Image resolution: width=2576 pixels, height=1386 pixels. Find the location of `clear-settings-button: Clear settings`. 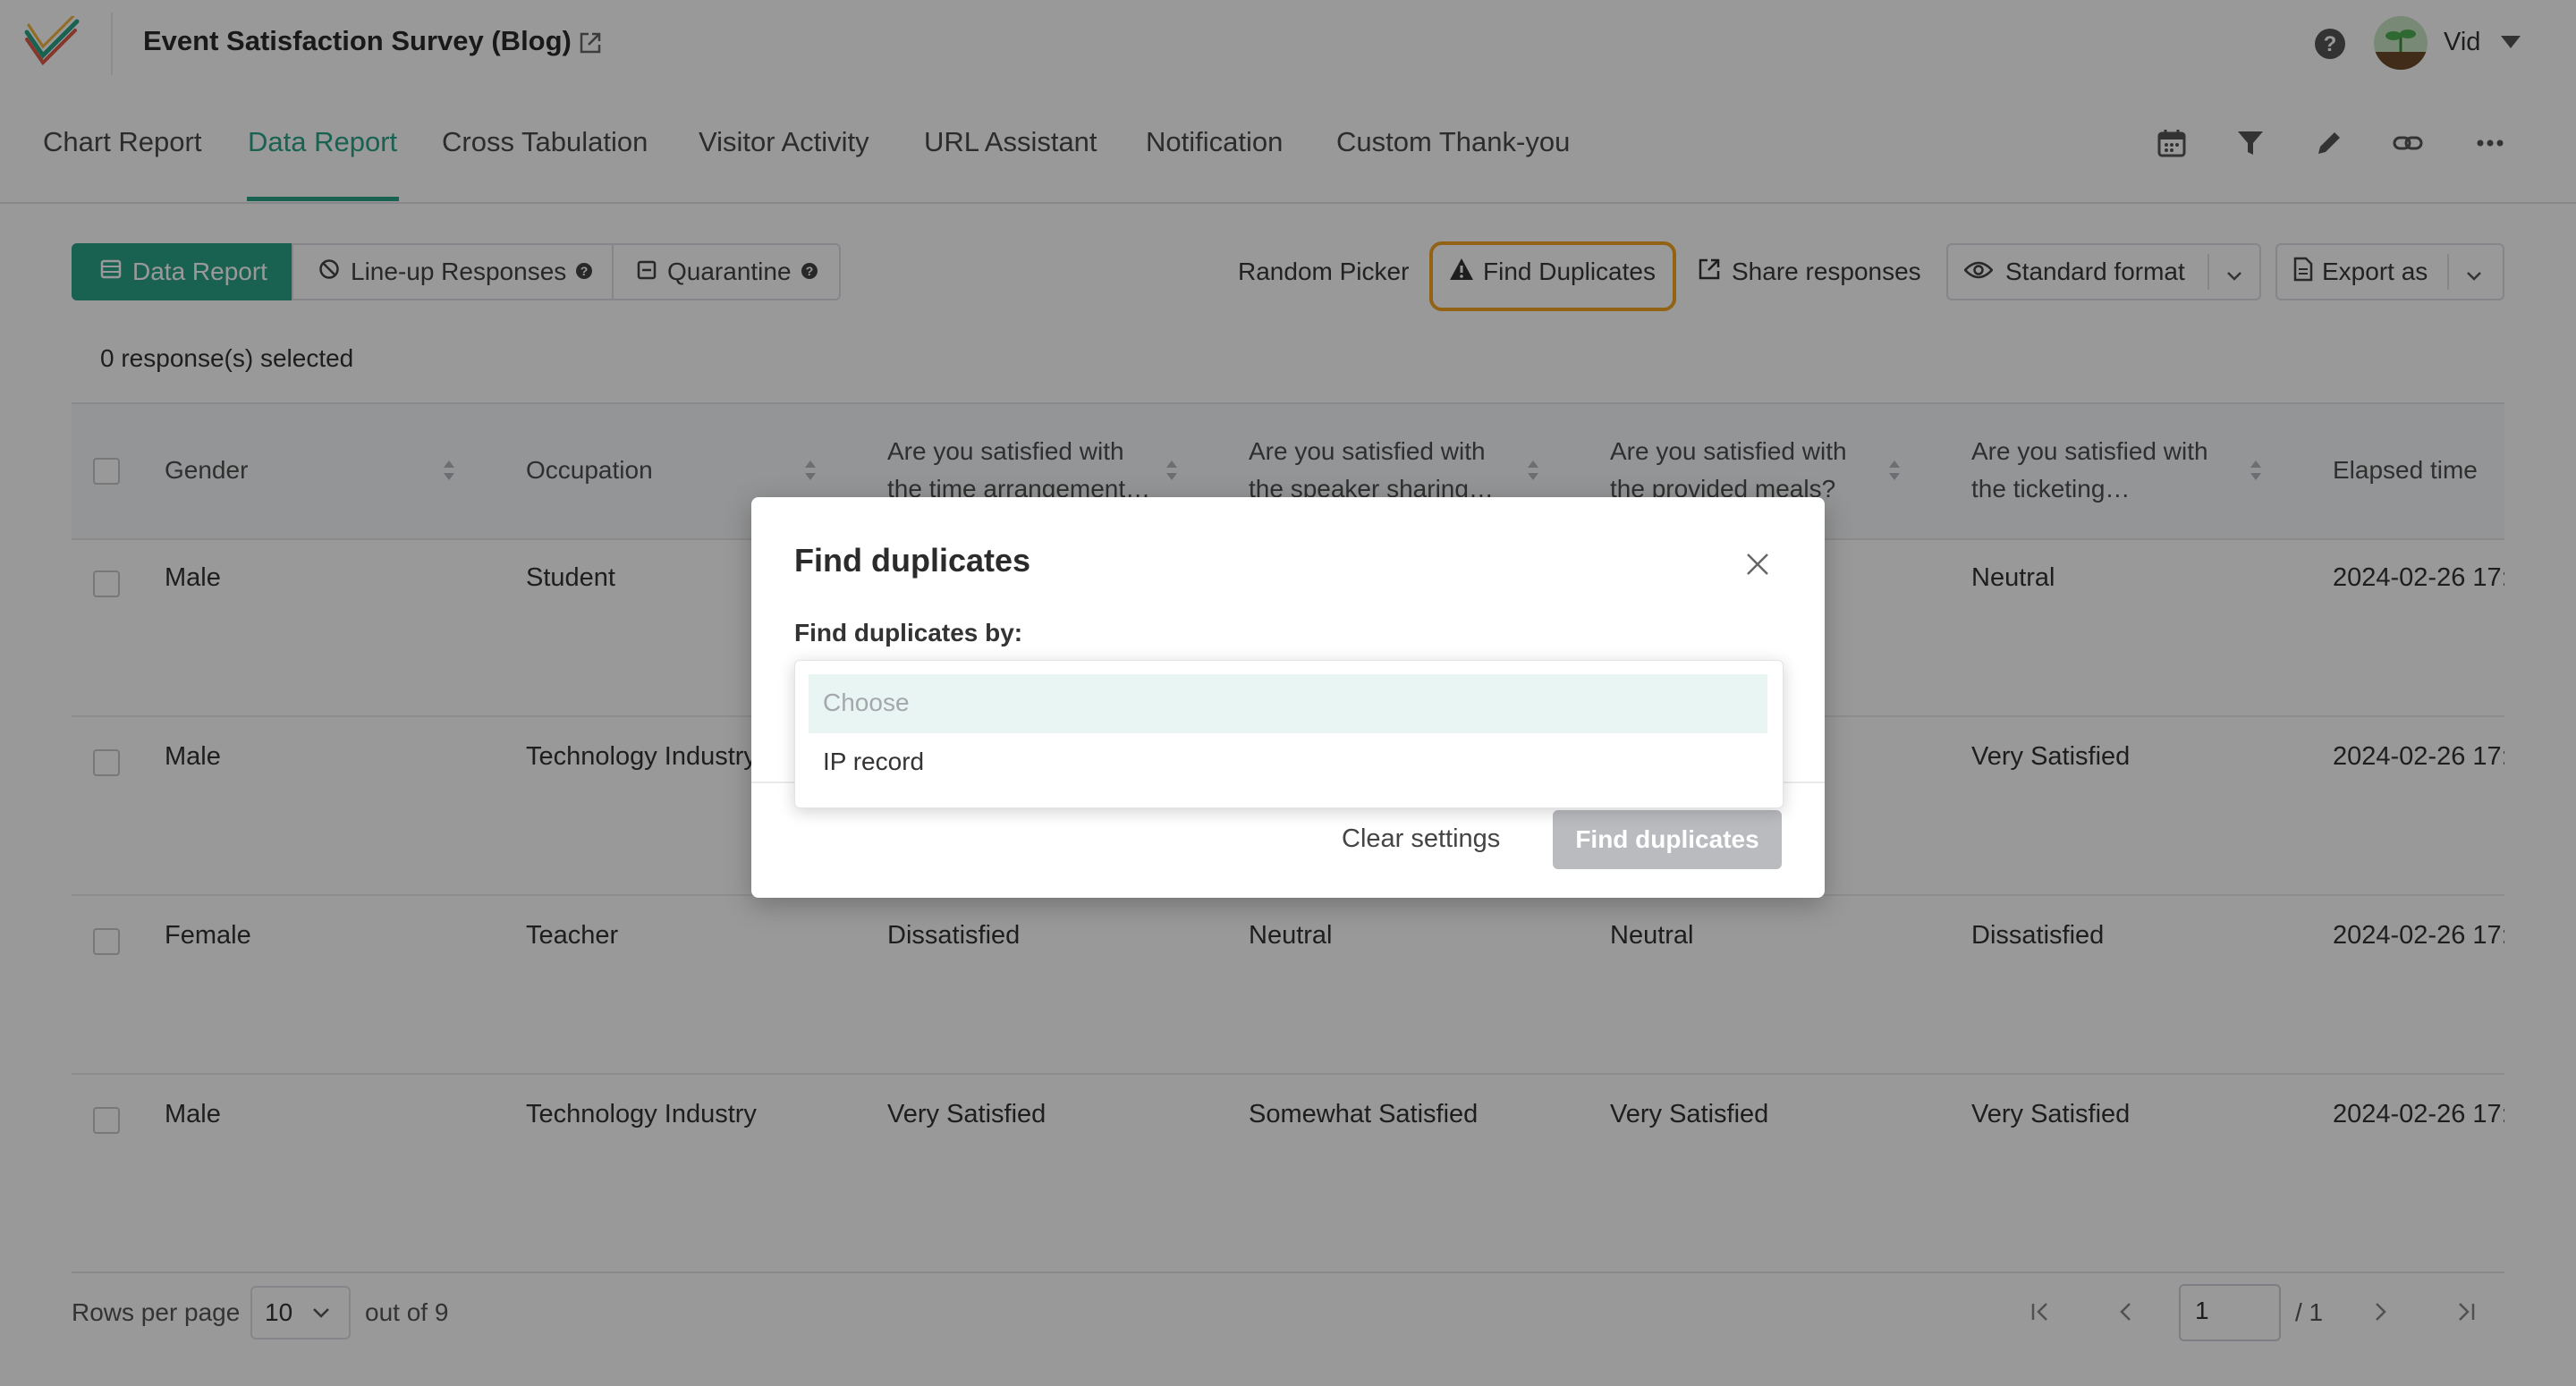

clear-settings-button: Clear settings is located at coordinates (1421, 839).